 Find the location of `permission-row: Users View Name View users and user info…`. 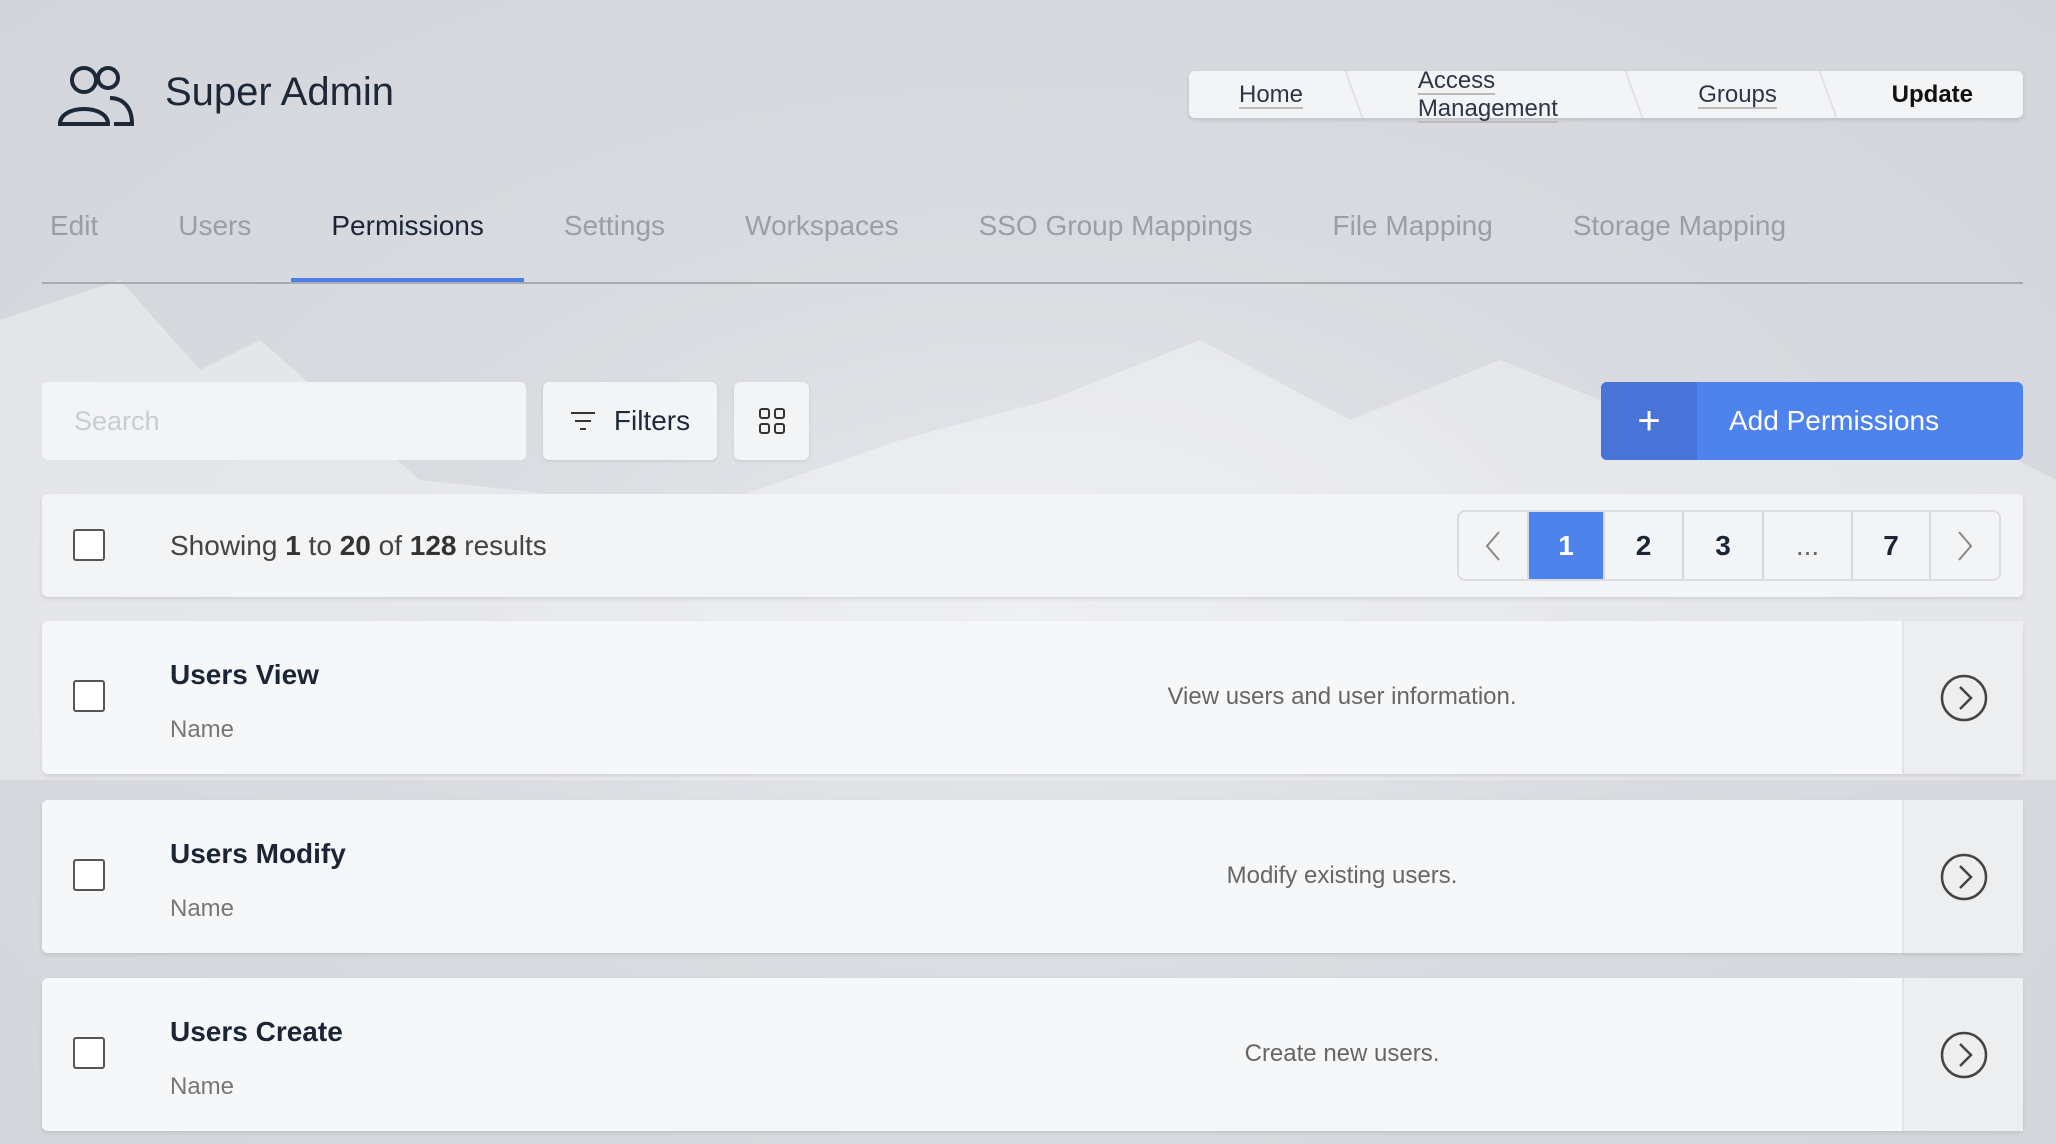

permission-row: Users View Name View users and user info… is located at coordinates (1032, 697).